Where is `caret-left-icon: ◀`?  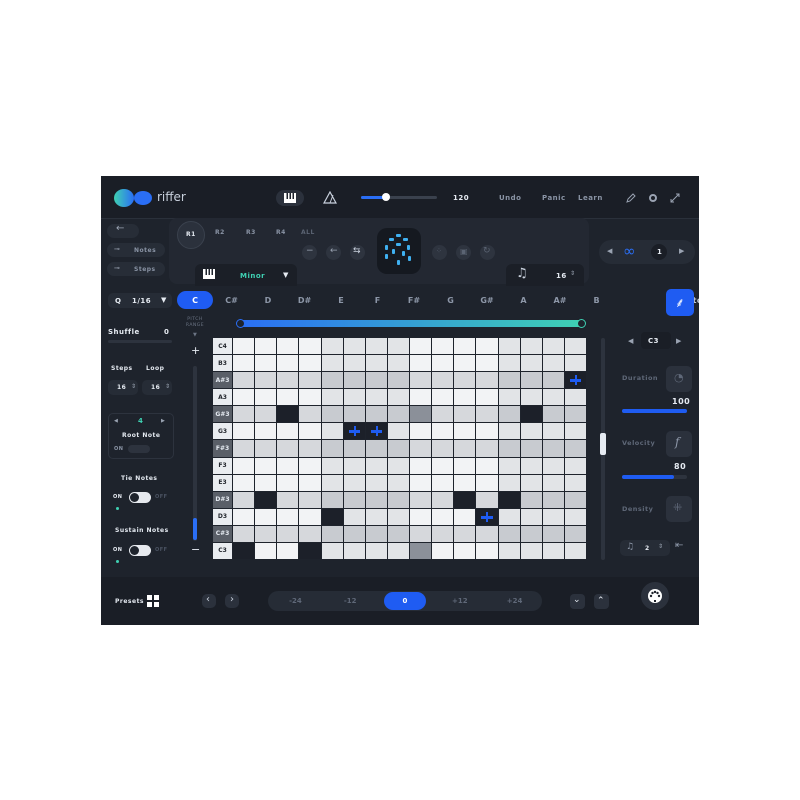 caret-left-icon: ◀ is located at coordinates (609, 251).